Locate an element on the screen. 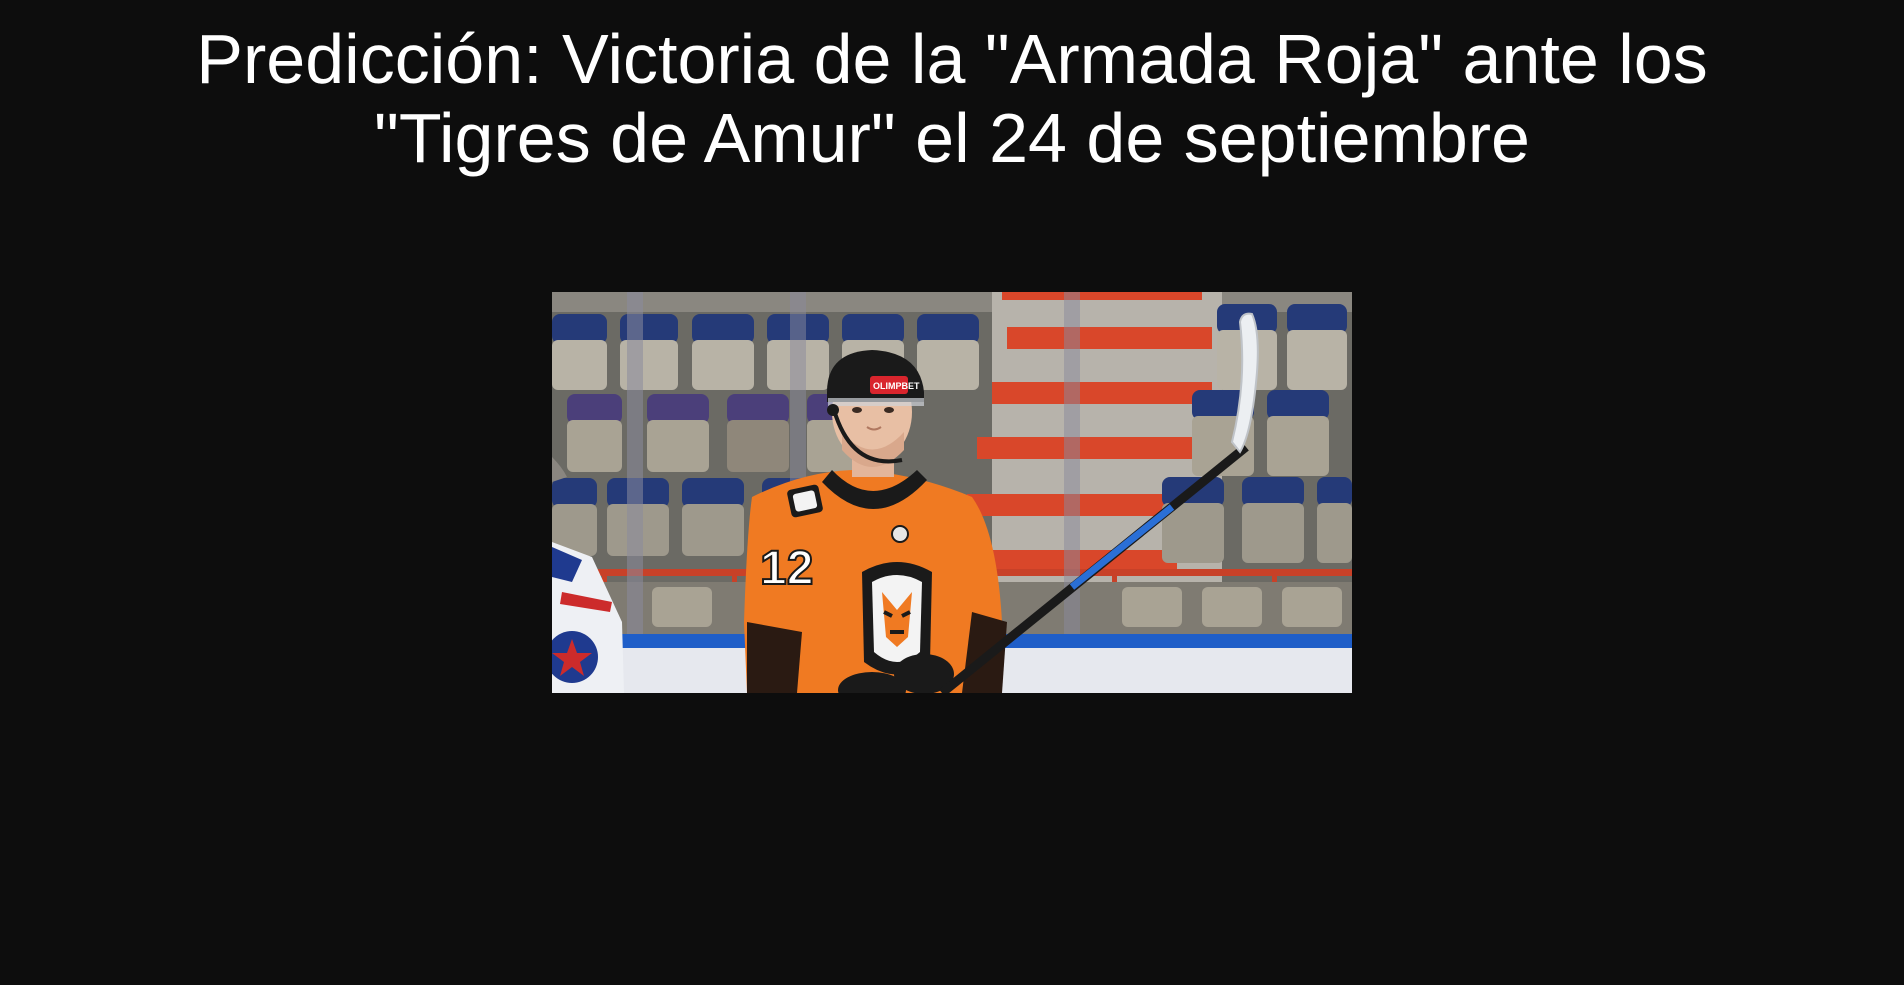  svg-text: OLIMPBET is located at coordinates (896, 386).